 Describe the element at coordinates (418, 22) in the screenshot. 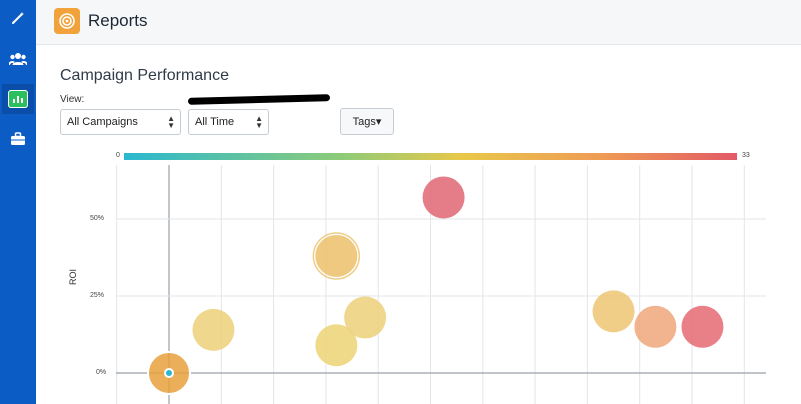

I see `page-header: Reports` at that location.